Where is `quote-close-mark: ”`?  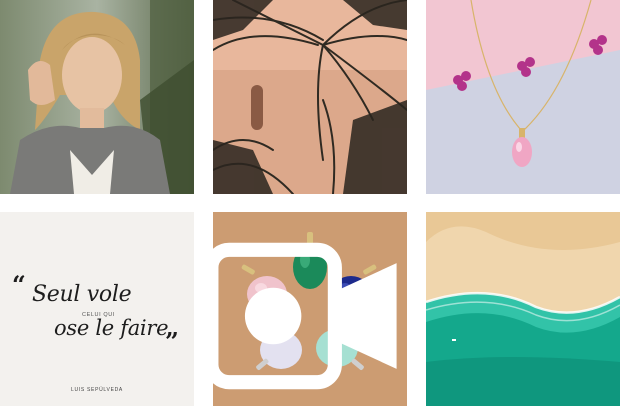
quote-close-mark: ” is located at coordinates (172, 341).